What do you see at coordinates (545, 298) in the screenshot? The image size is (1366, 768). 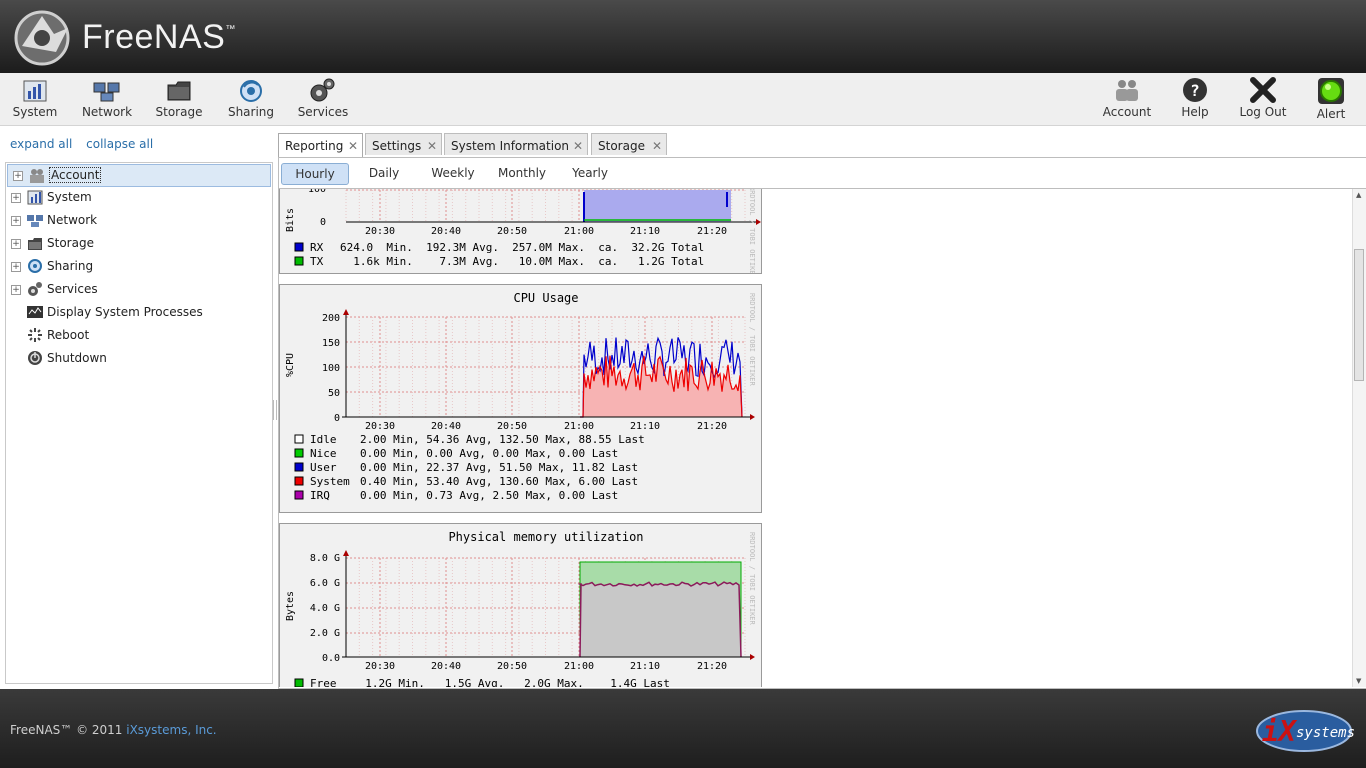 I see `graph-title: CPU Usage` at bounding box center [545, 298].